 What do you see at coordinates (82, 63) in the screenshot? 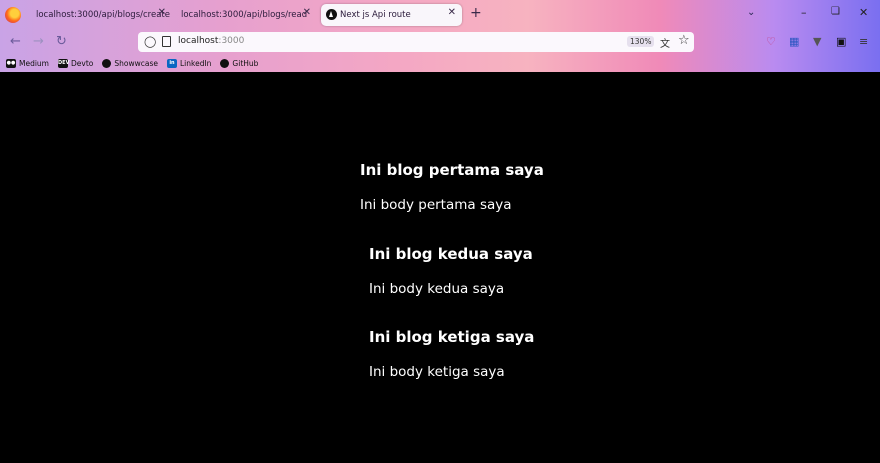
I see `bookmark-label: Devto` at bounding box center [82, 63].